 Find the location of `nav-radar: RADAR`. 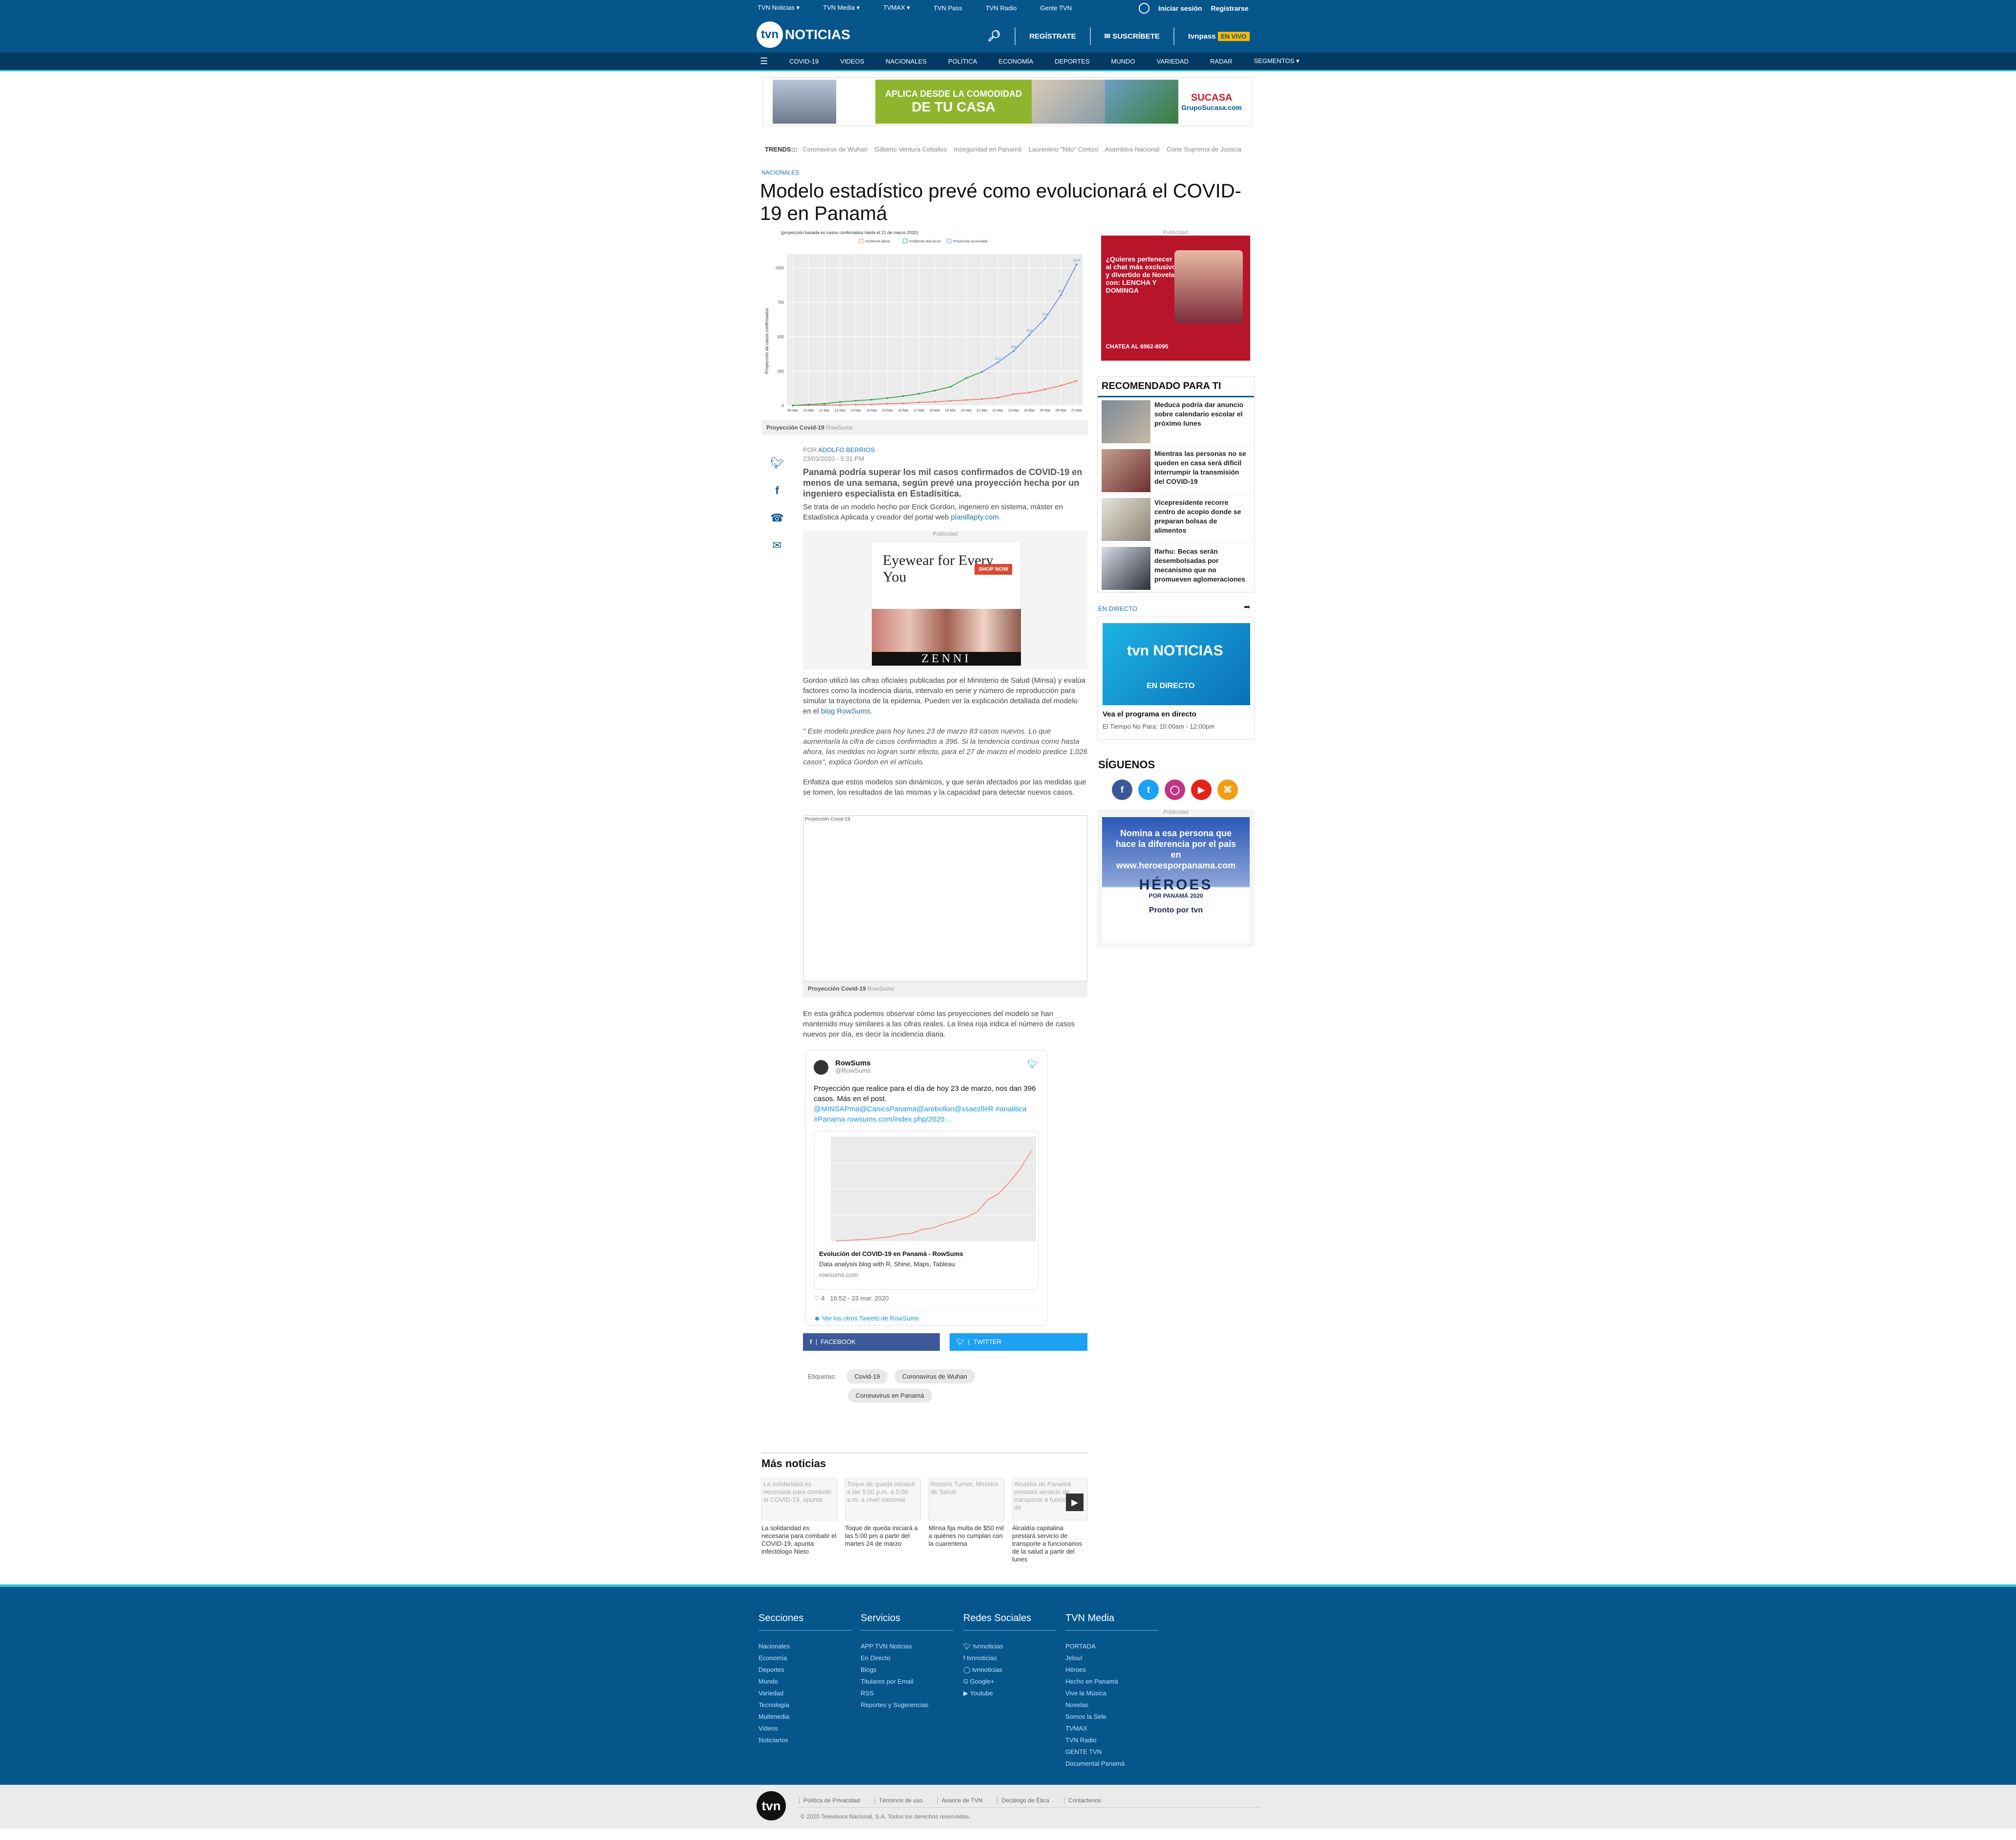

nav-radar: RADAR is located at coordinates (1221, 61).